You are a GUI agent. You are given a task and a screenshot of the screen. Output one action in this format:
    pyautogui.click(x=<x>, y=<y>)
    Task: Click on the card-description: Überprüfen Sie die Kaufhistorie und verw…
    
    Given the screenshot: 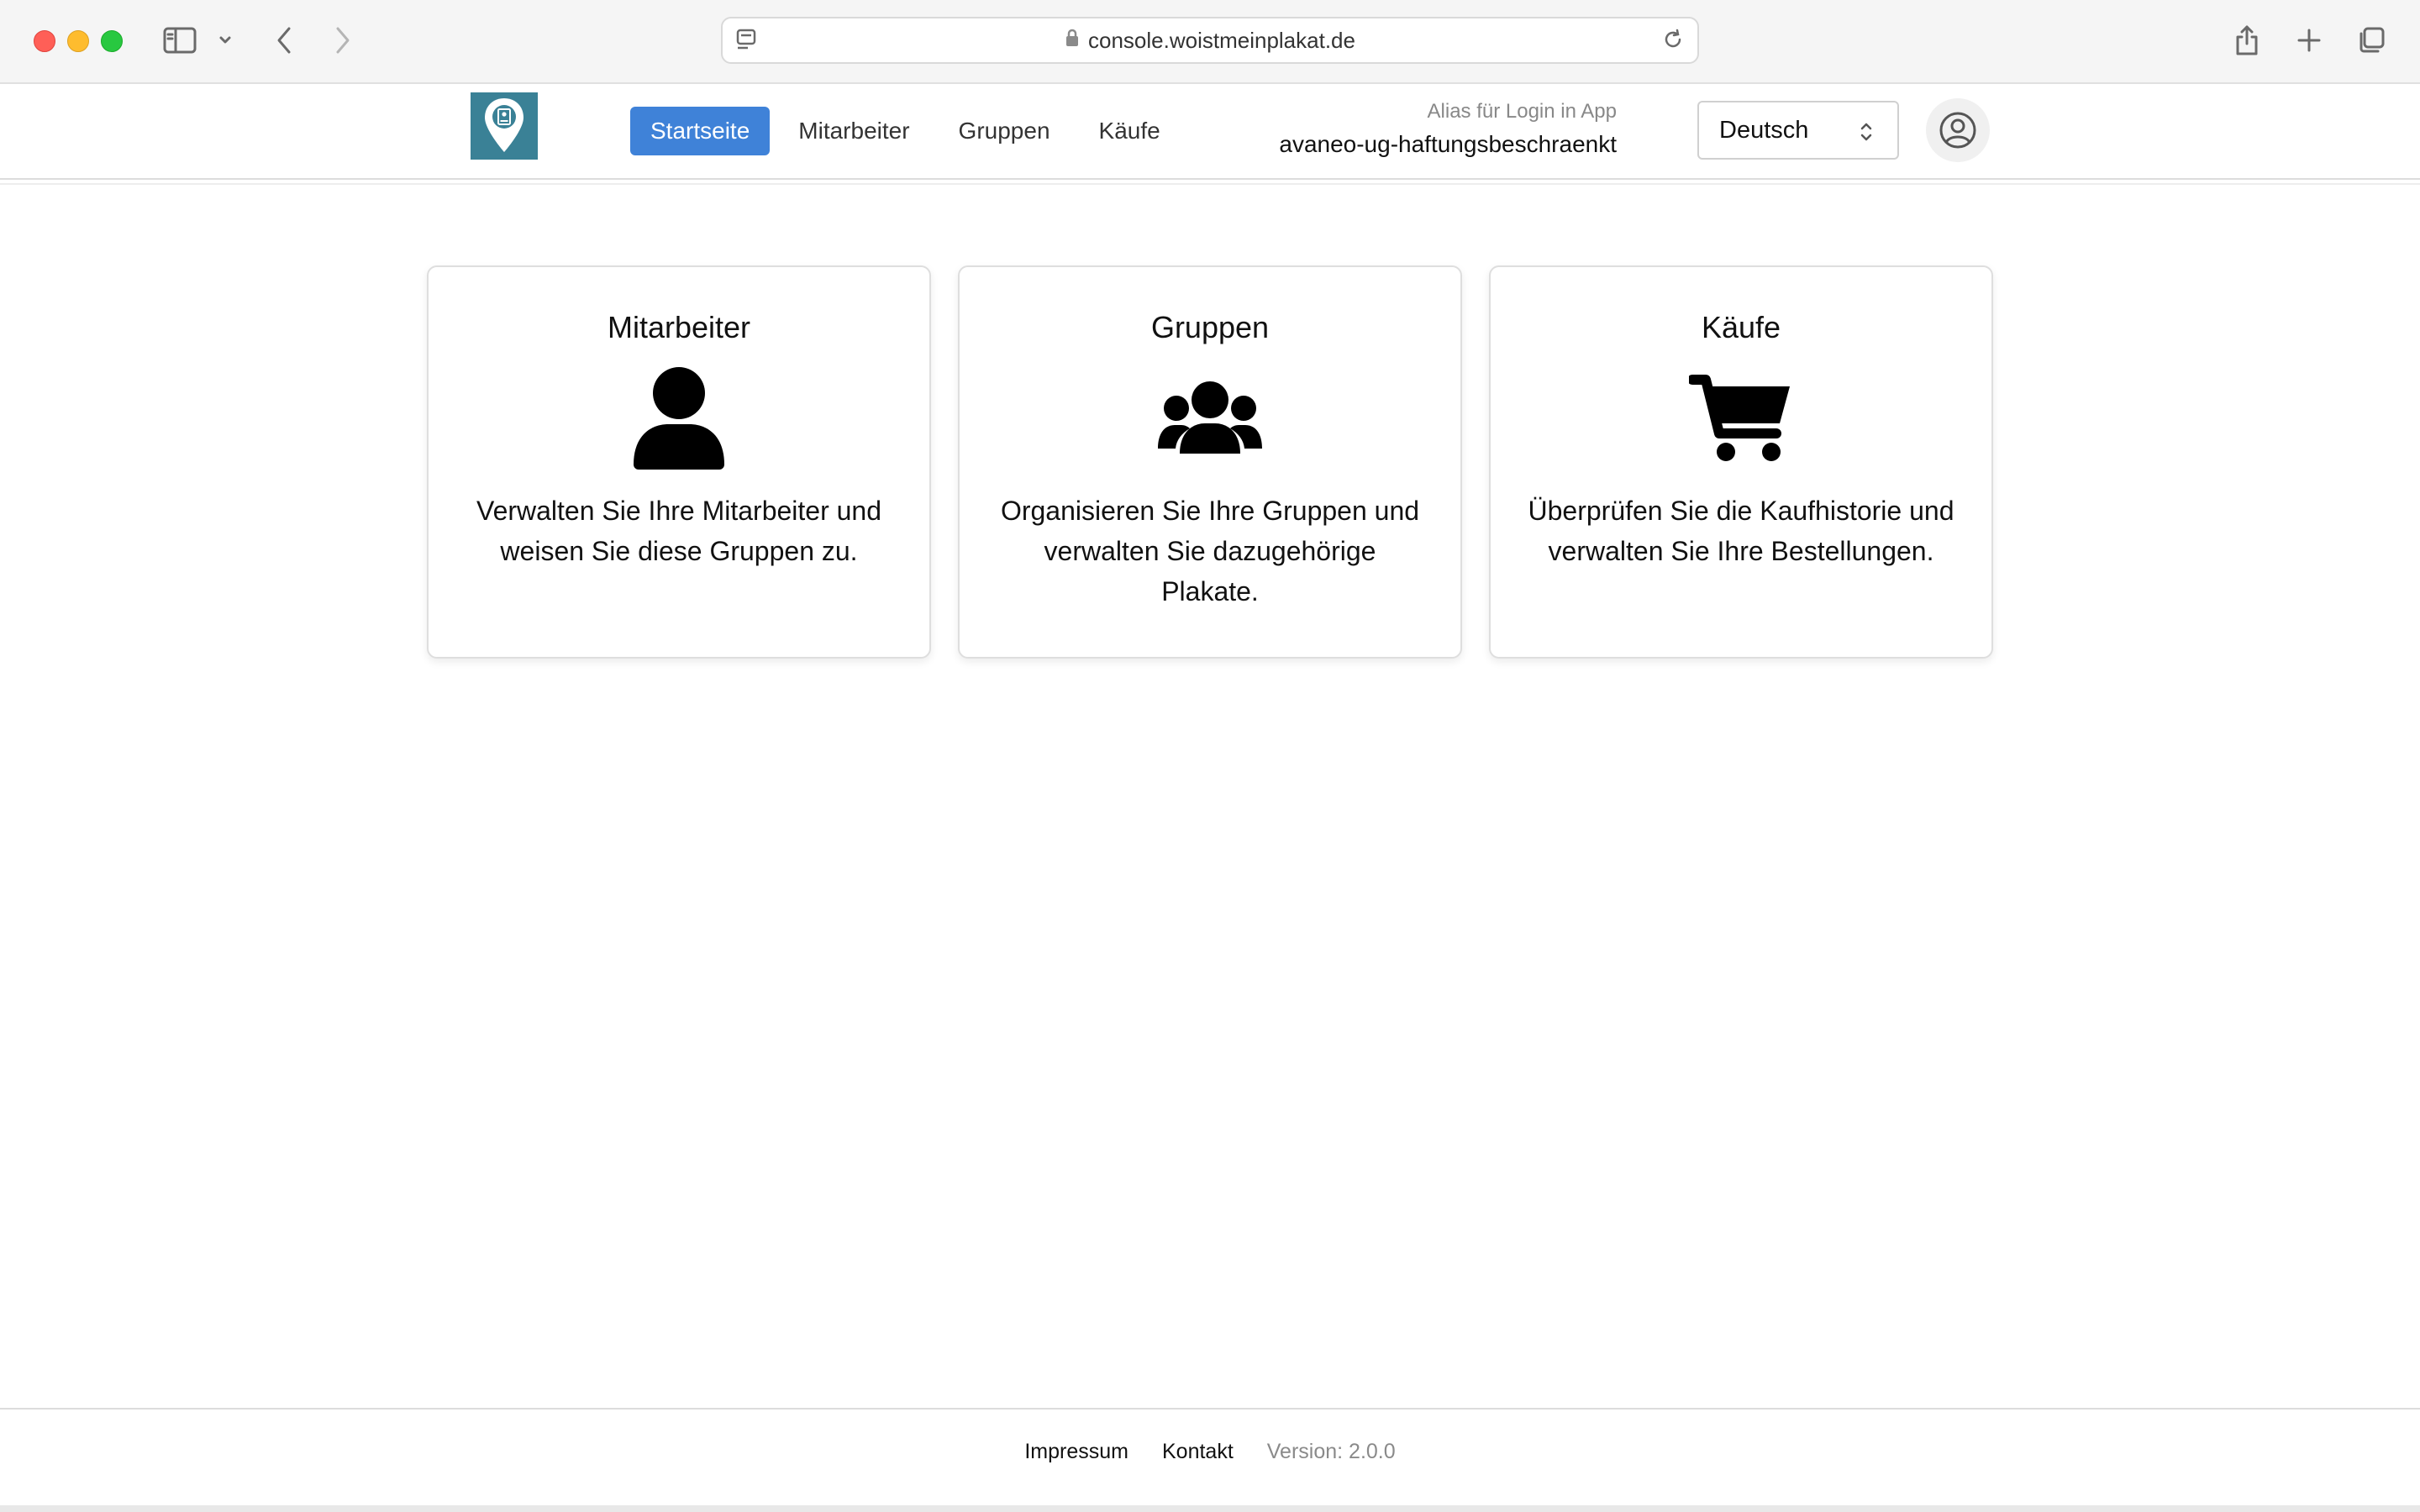 What is the action you would take?
    pyautogui.click(x=1741, y=531)
    